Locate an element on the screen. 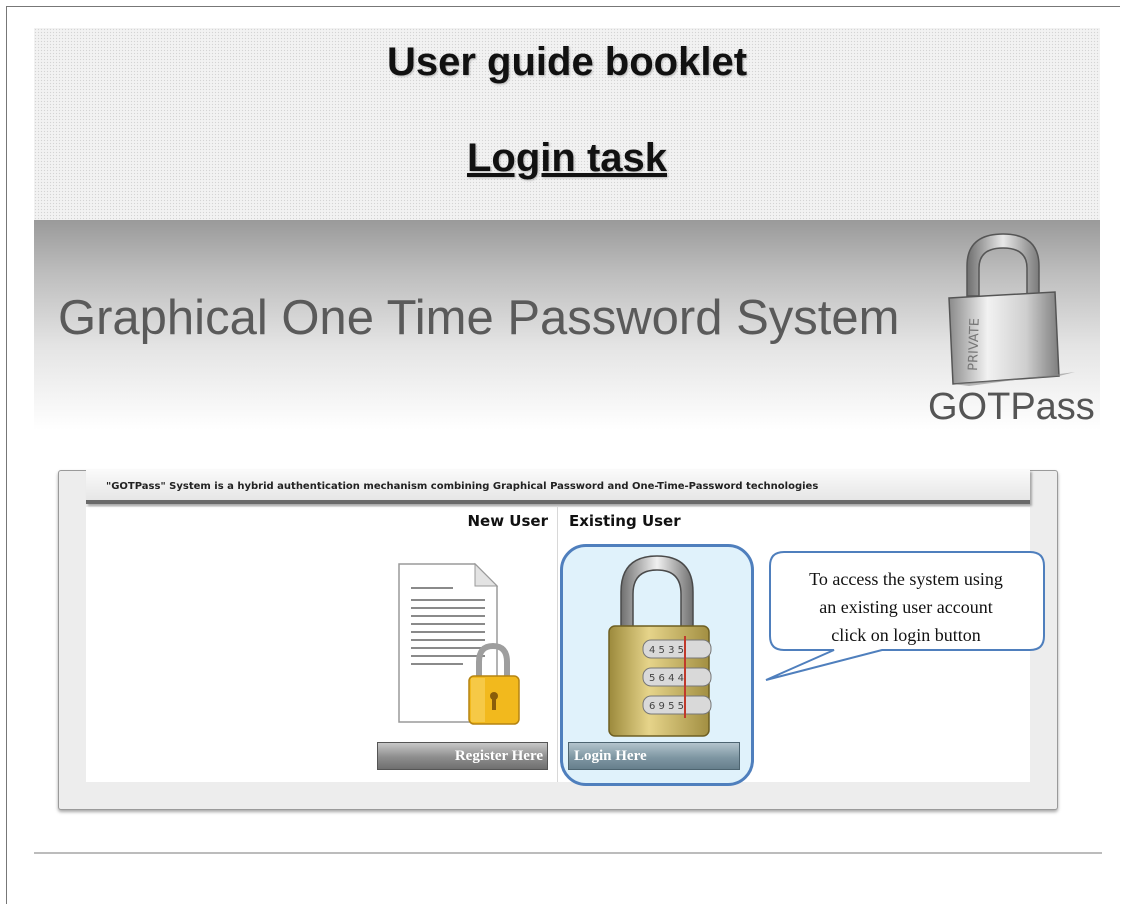 Image resolution: width=1126 pixels, height=910 pixels. callout-line: an existing user account is located at coordinates (906, 607).